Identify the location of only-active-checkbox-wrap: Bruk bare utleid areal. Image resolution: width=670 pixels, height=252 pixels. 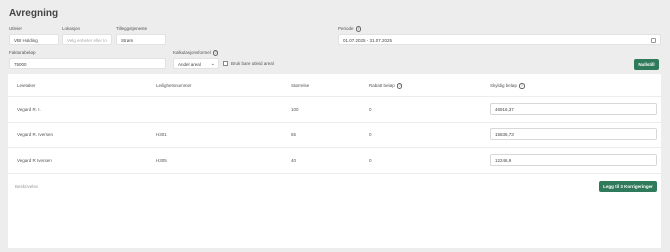
(248, 64).